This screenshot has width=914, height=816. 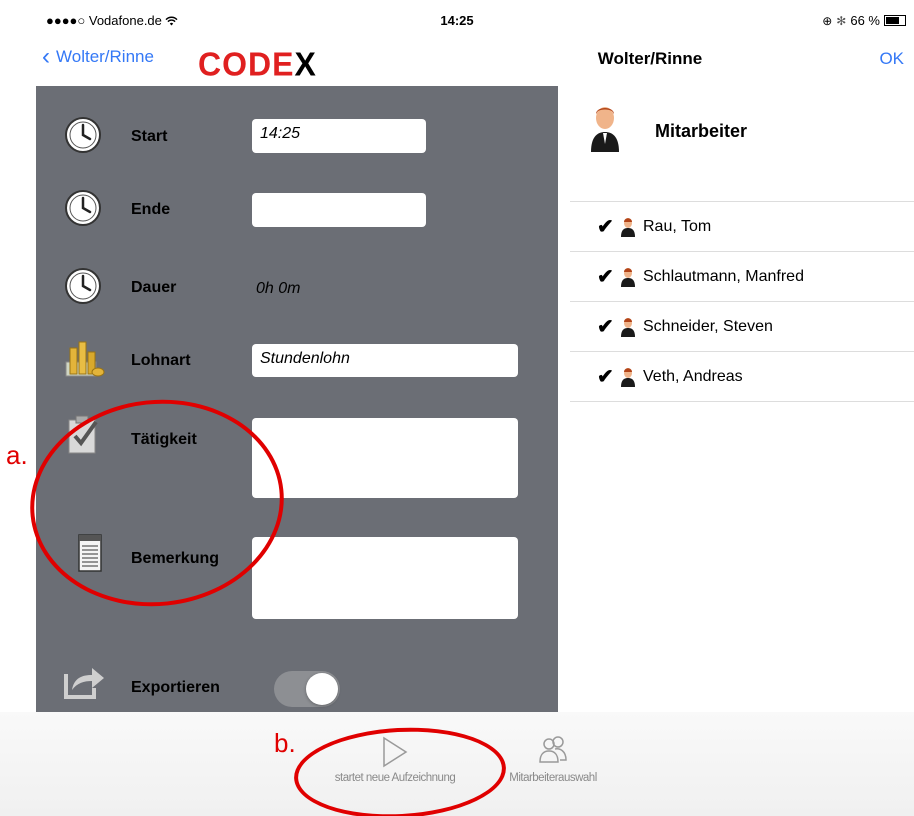 I want to click on status-bar: ●●●●○ Vodafone.de 14:25 ⊕ ✻ 66 %, so click(x=457, y=20).